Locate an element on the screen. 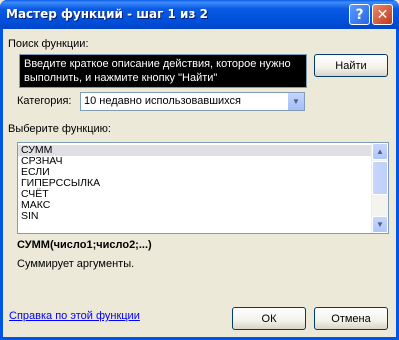 Image resolution: width=399 pixels, height=340 pixels. chevron-down-icon: ▼ is located at coordinates (295, 101).